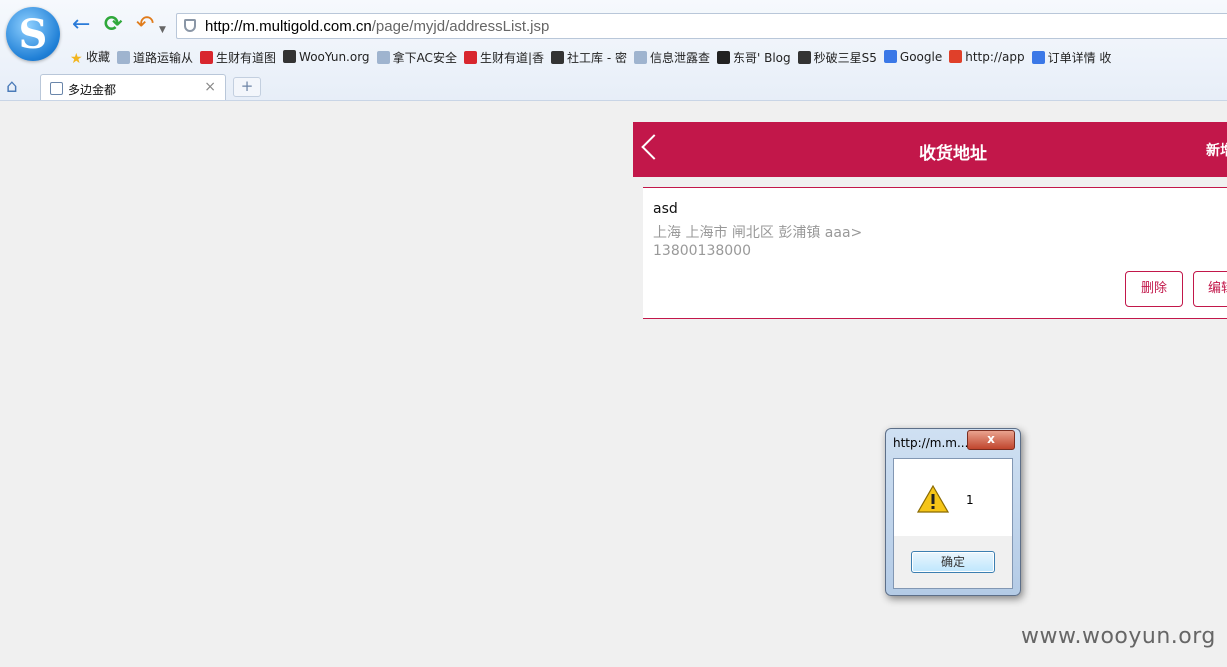  I want to click on bookmark-item: WooYun.org, so click(326, 57).